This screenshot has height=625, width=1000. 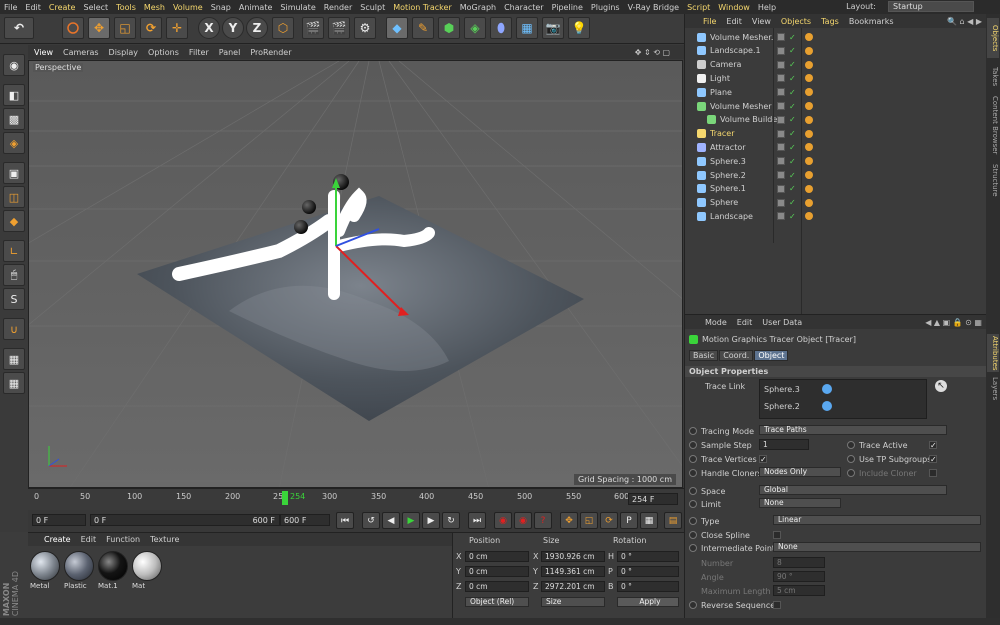 What do you see at coordinates (569, 520) in the screenshot?
I see `key-position-icon: ✥` at bounding box center [569, 520].